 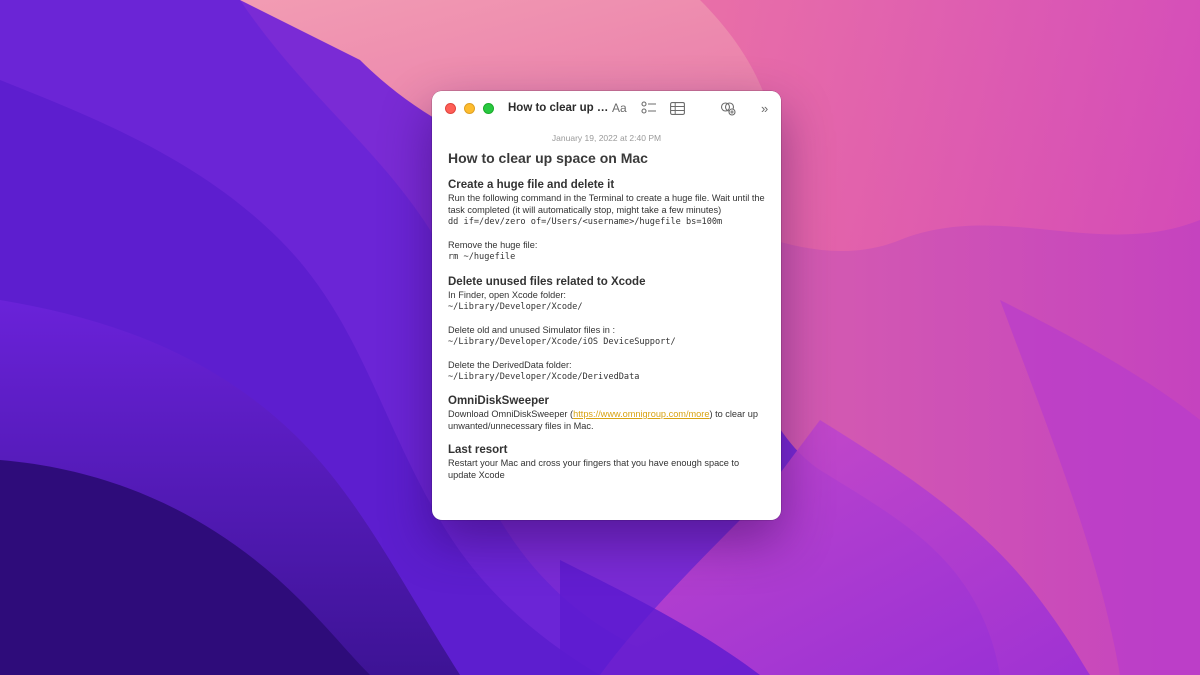 I want to click on table-icon, so click(x=677, y=108).